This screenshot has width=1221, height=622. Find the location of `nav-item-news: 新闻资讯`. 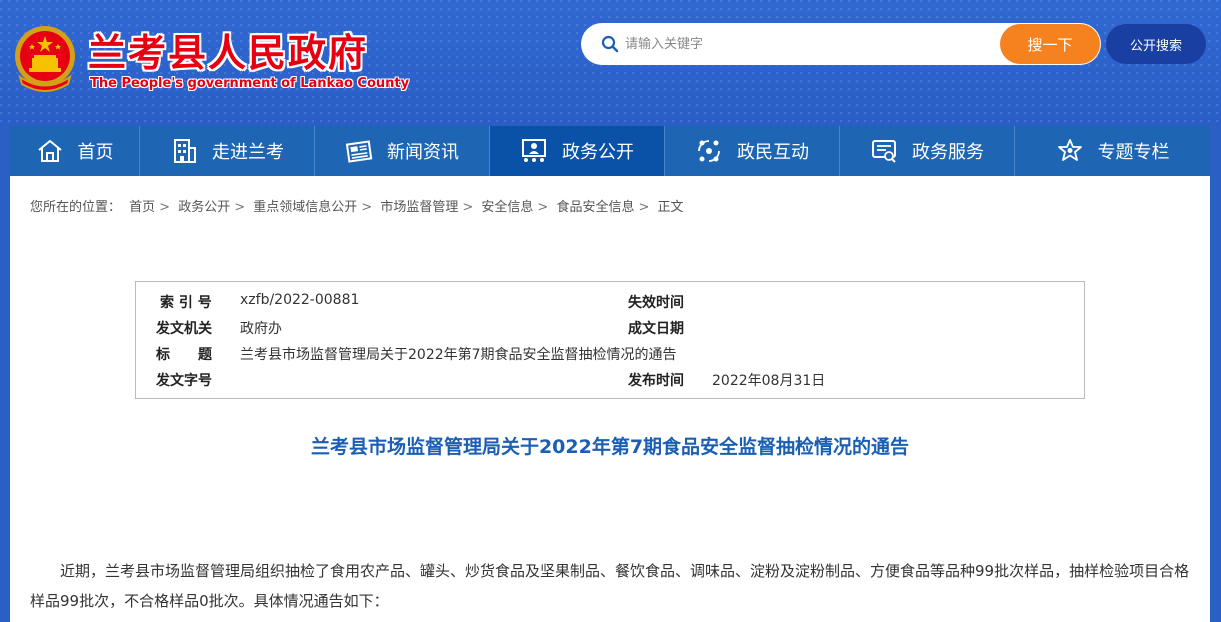

nav-item-news: 新闻资讯 is located at coordinates (402, 151).